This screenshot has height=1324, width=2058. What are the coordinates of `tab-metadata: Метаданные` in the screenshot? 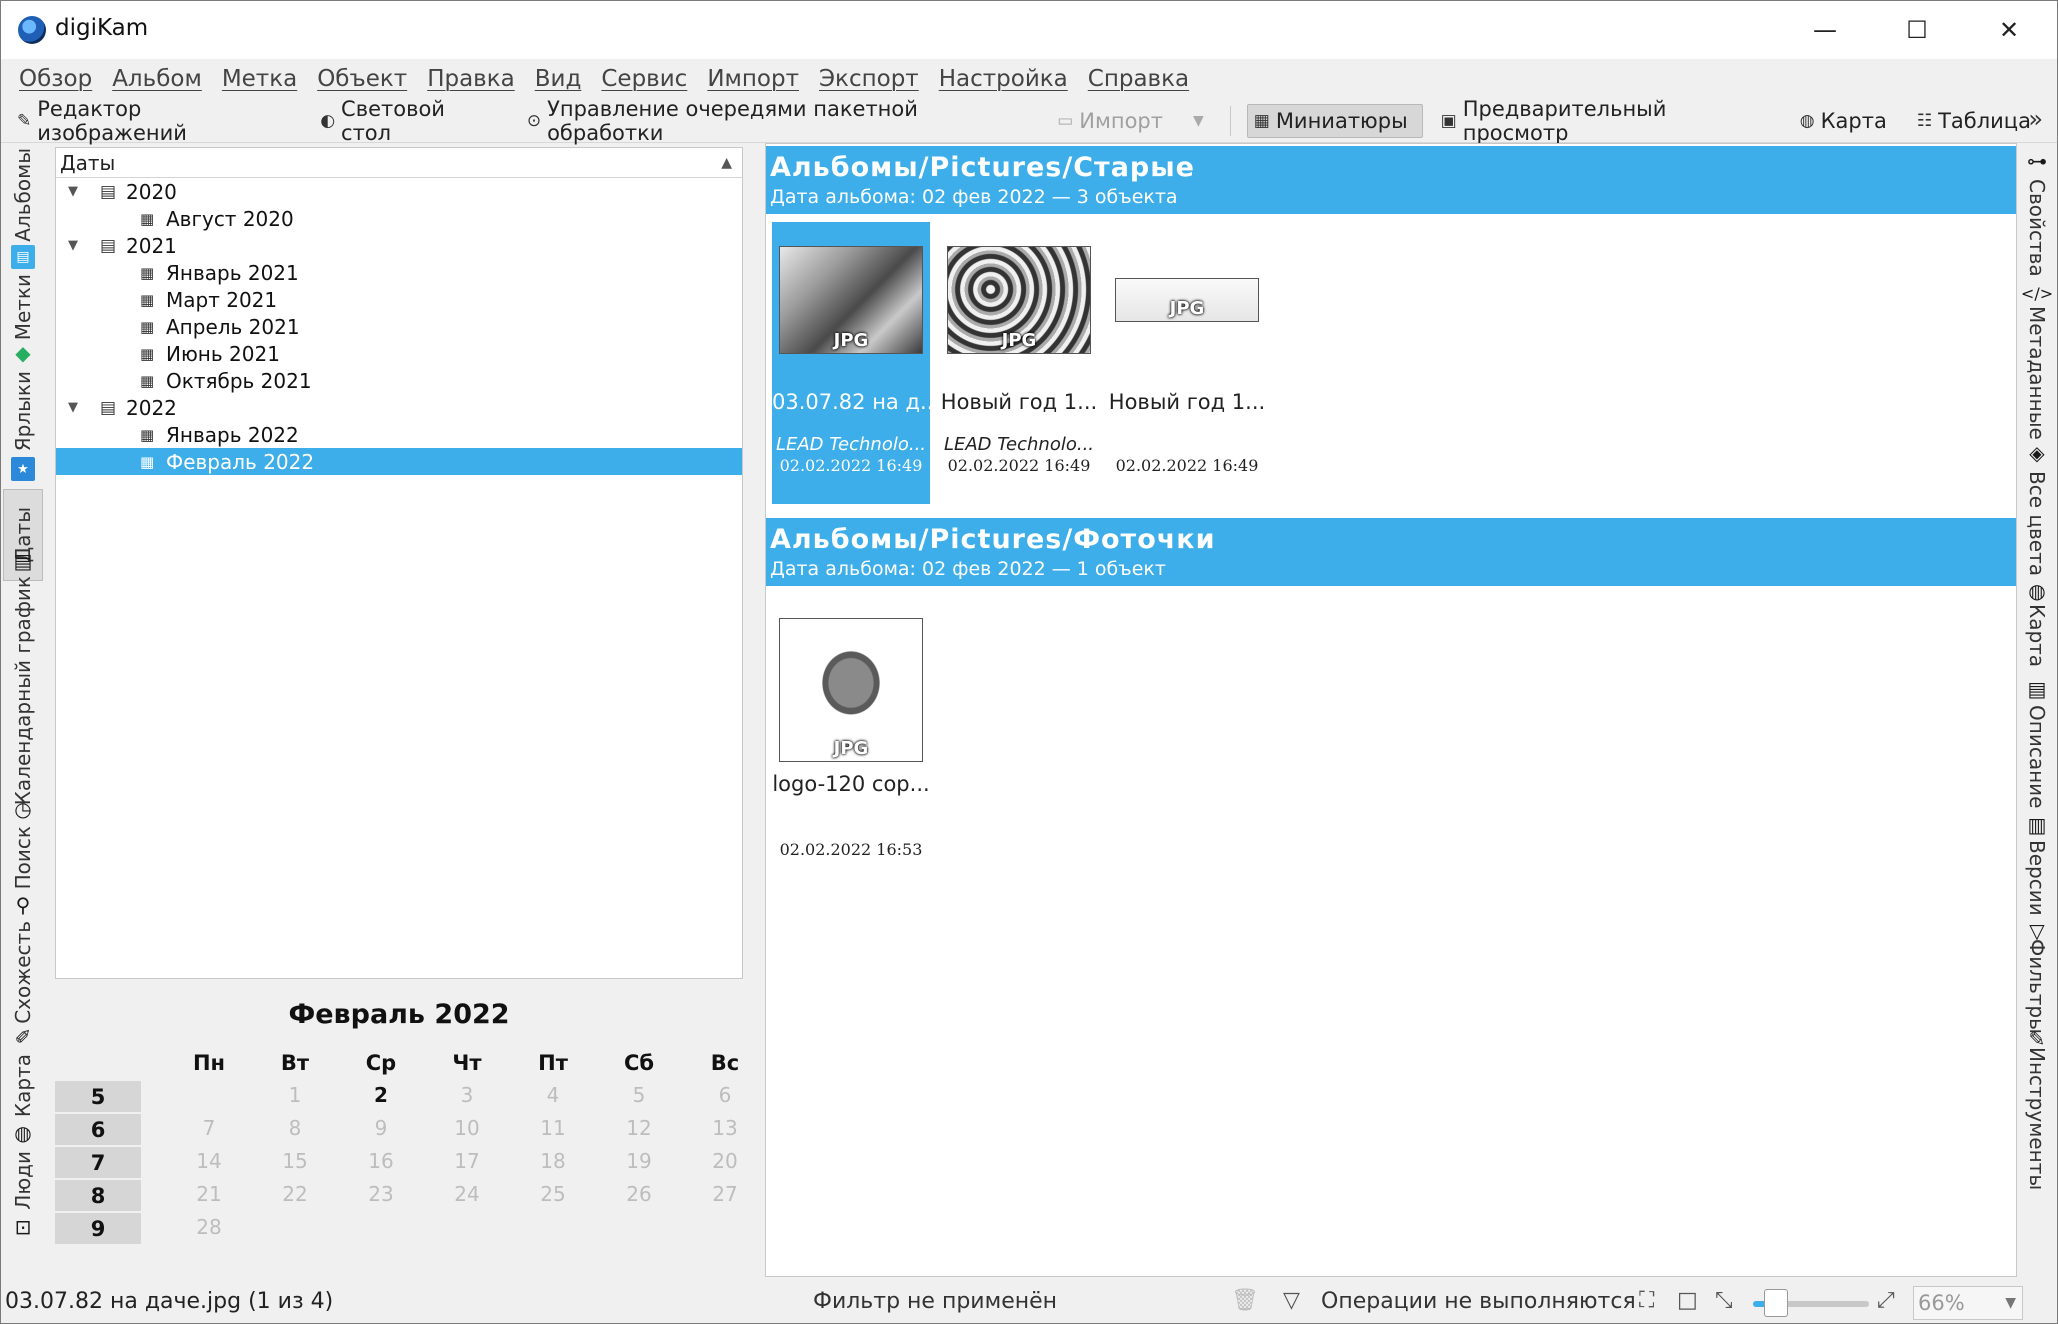 It's located at (2037, 373).